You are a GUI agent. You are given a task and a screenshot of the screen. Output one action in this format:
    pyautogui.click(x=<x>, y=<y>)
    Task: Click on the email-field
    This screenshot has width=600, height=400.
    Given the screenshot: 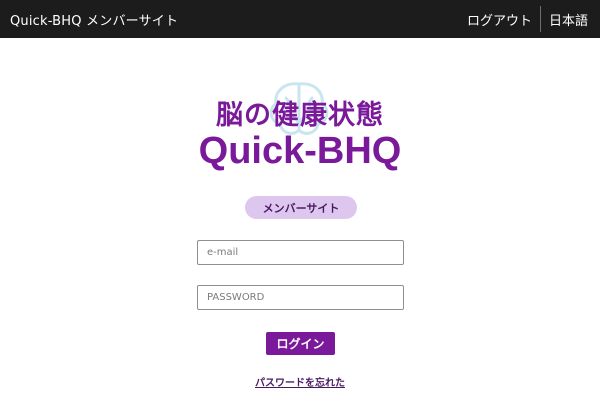 What is the action you would take?
    pyautogui.click(x=300, y=252)
    